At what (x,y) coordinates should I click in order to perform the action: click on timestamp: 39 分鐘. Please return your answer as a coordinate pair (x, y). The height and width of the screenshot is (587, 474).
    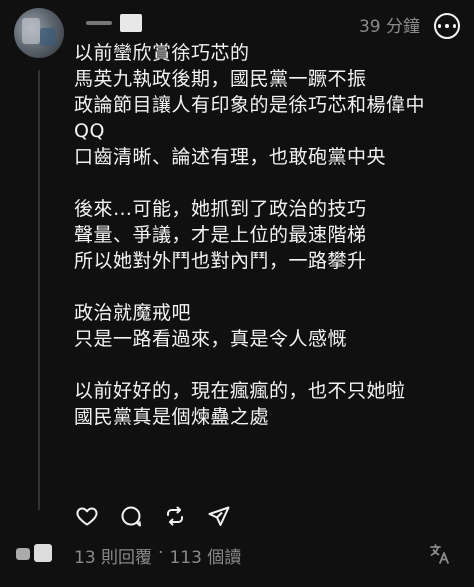
    Looking at the image, I should click on (389, 27).